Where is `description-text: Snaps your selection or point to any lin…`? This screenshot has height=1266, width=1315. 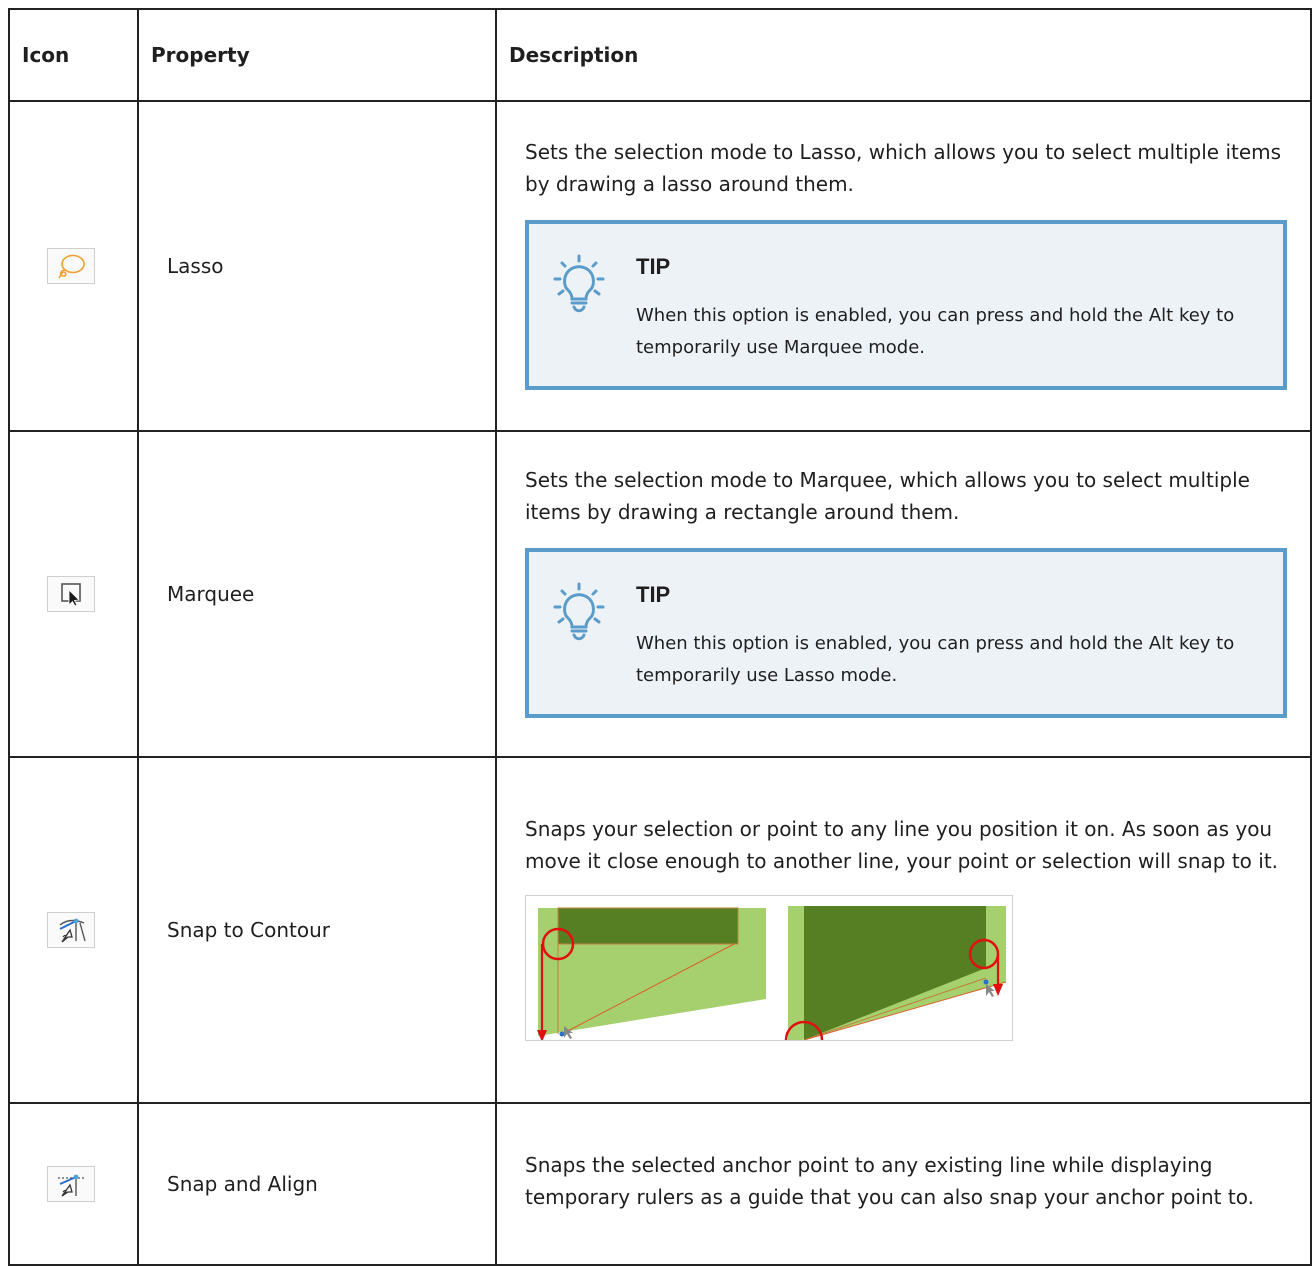
description-text: Snaps your selection or point to any lin… is located at coordinates (902, 845).